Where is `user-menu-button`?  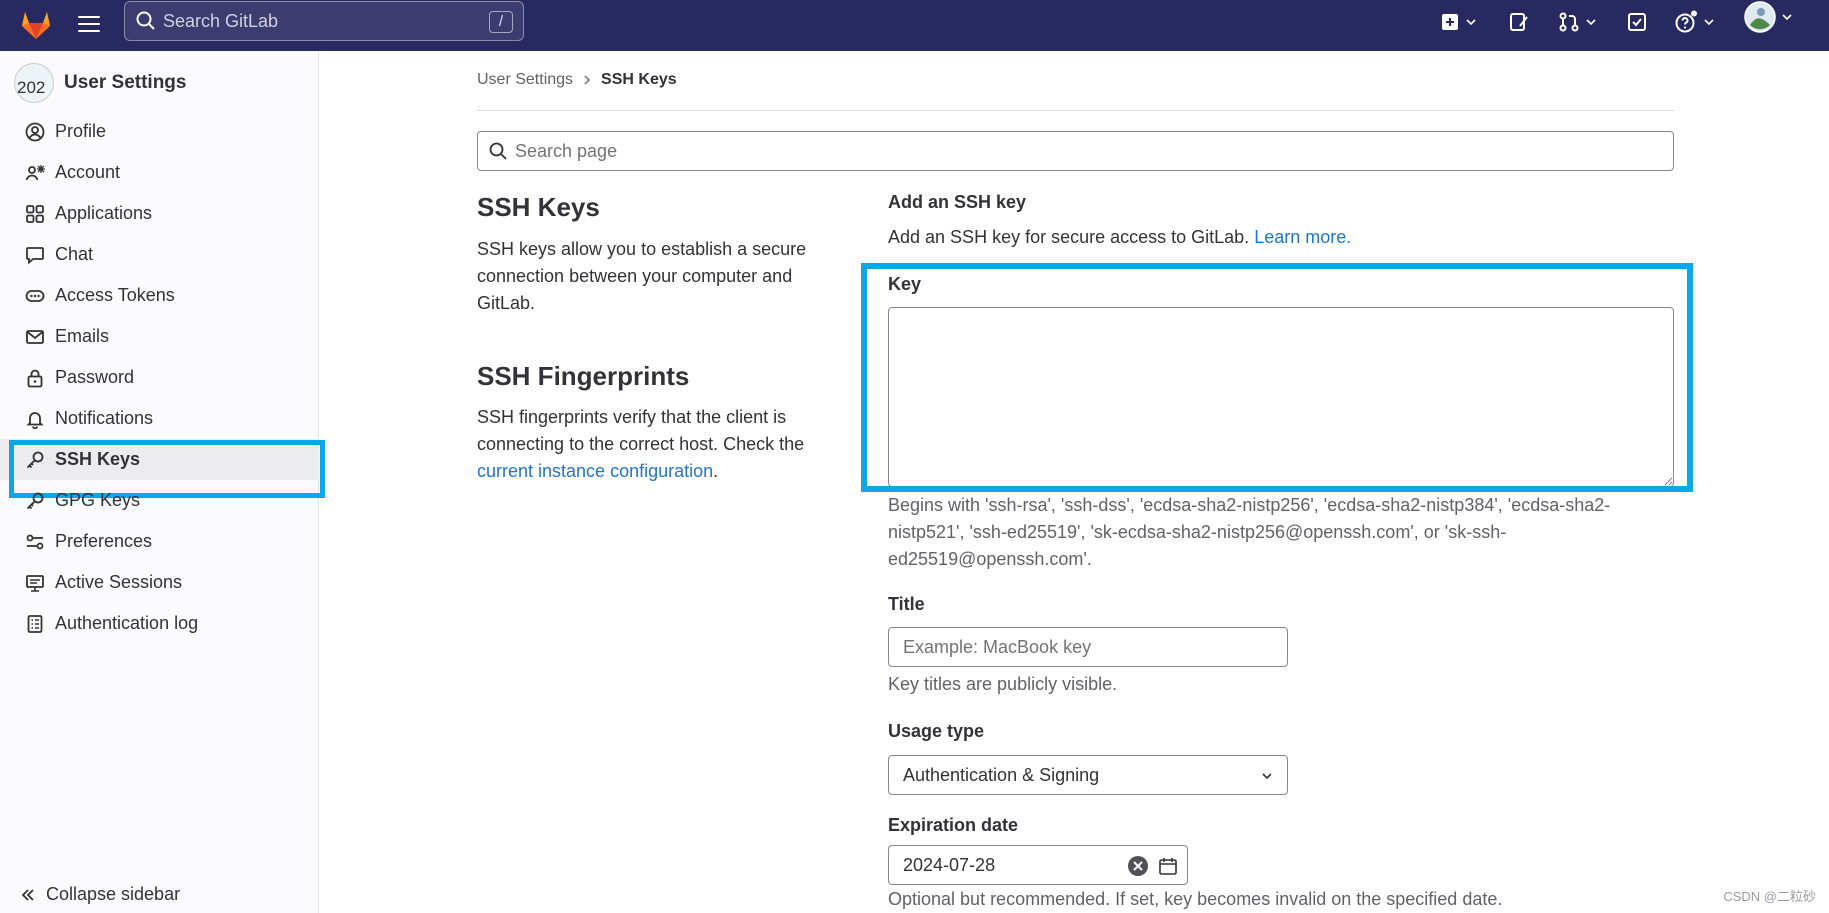
user-menu-button is located at coordinates (1768, 17).